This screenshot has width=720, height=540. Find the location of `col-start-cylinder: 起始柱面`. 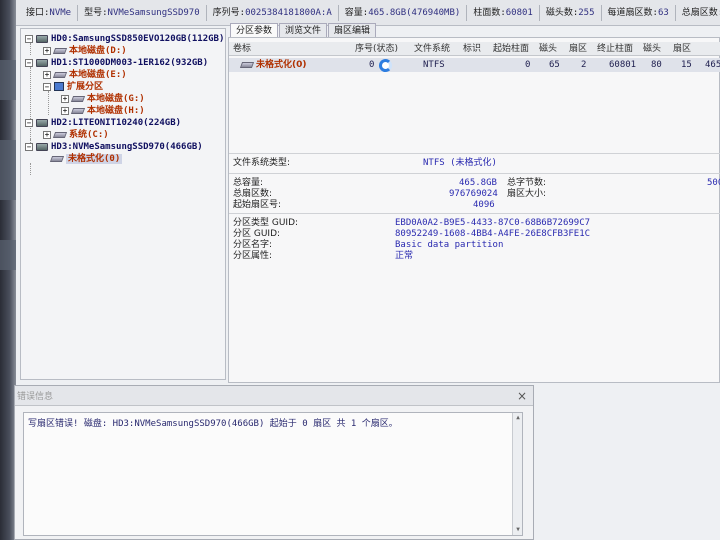

col-start-cylinder: 起始柱面 is located at coordinates (511, 49).